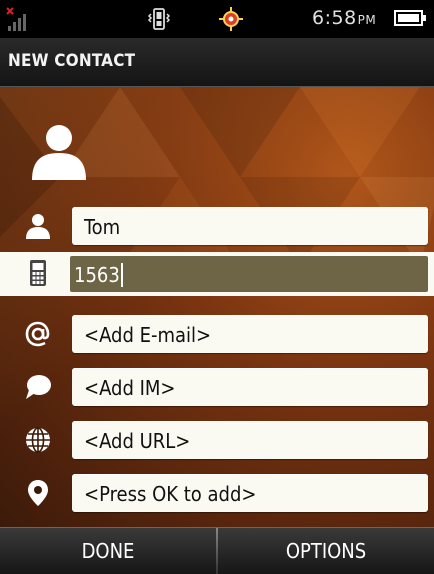 The height and width of the screenshot is (574, 434). I want to click on softkey-bar: DONE OPTIONS, so click(217, 550).